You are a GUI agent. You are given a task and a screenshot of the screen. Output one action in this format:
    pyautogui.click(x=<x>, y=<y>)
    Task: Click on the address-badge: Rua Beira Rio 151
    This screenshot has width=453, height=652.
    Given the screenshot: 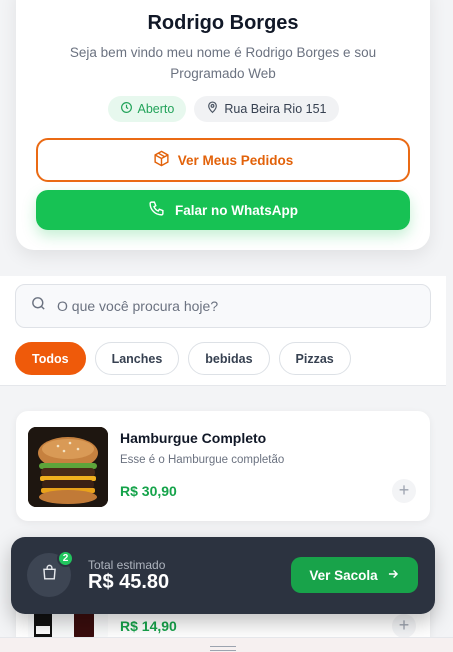 What is the action you would take?
    pyautogui.click(x=266, y=109)
    